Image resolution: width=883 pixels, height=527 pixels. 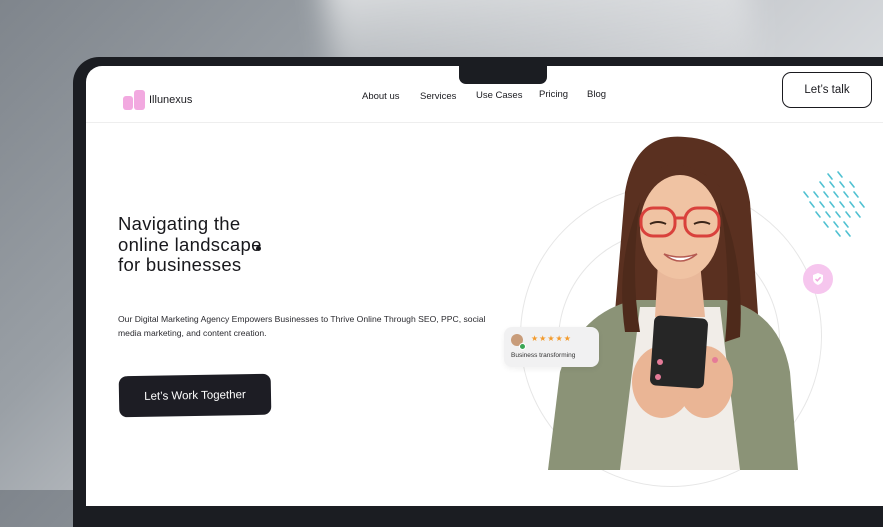 I want to click on hero-title-line: online landscape, so click(x=190, y=244).